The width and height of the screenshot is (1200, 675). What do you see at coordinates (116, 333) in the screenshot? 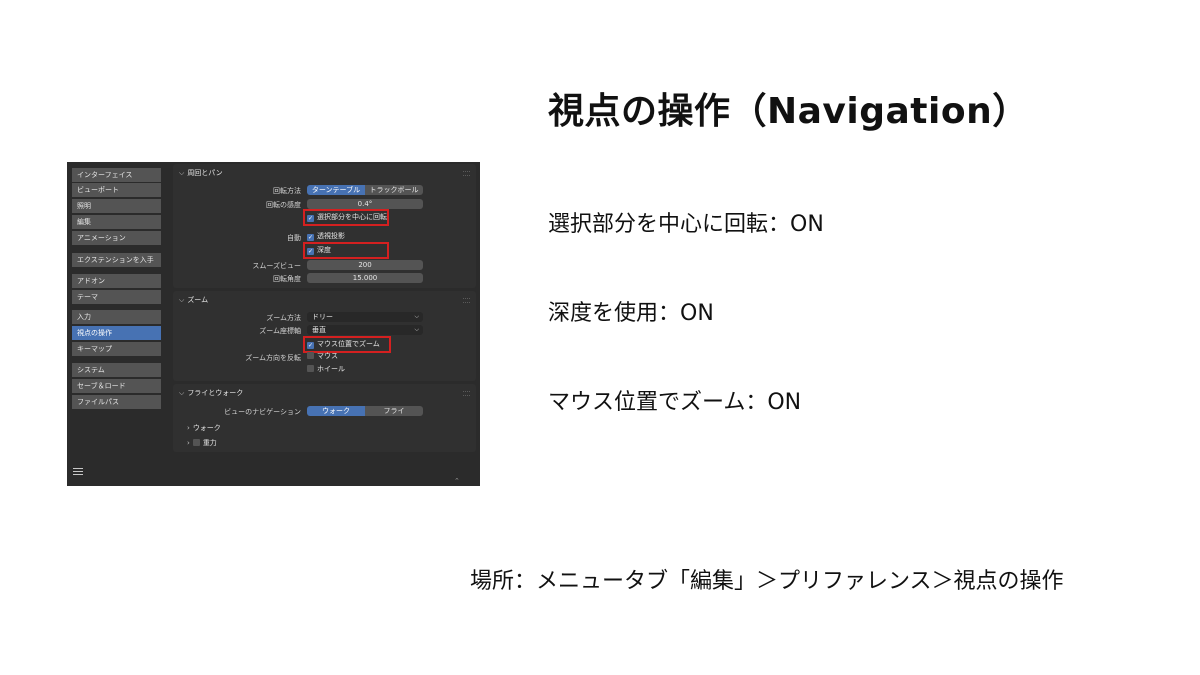
I see `sidebar-item-navigation: 視点の操作` at bounding box center [116, 333].